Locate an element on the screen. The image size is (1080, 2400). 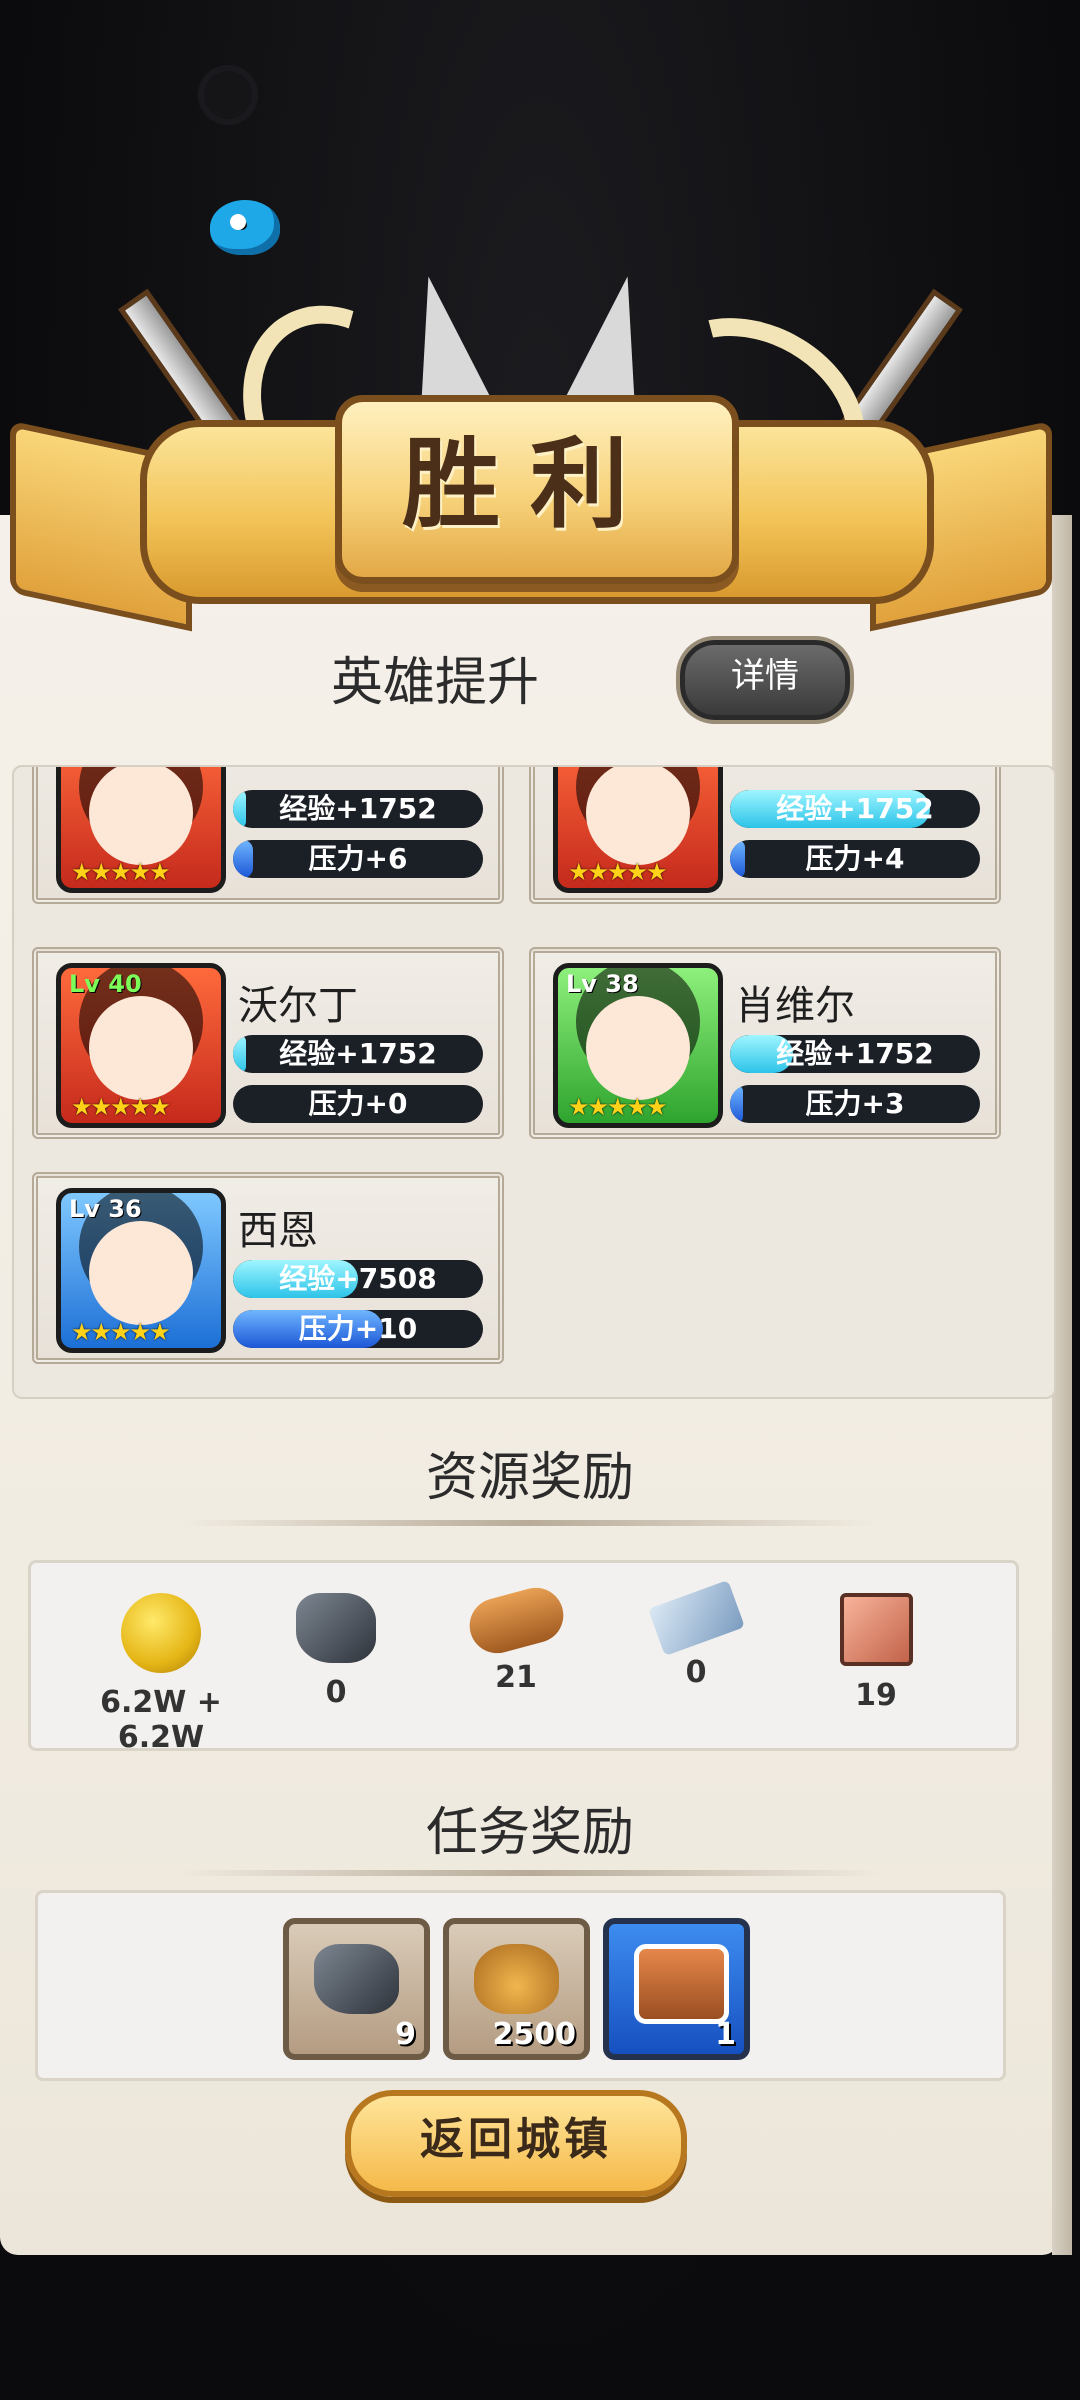
pressure-bar: 压力+0 is located at coordinates (358, 1104).